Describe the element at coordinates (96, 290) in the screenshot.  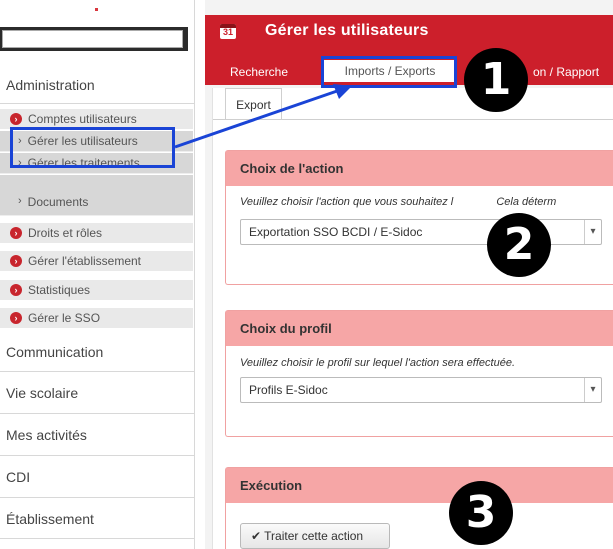
I see `sidebar-item-statistiques: › Statistiques` at that location.